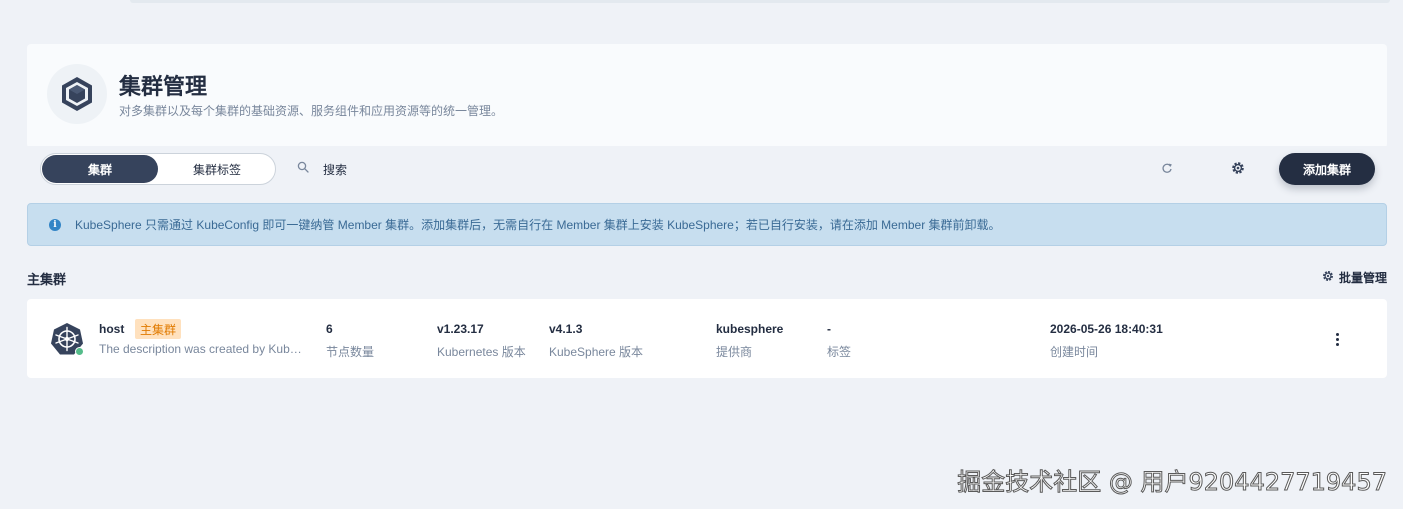  I want to click on cluster-role-badge: 主集群, so click(158, 329).